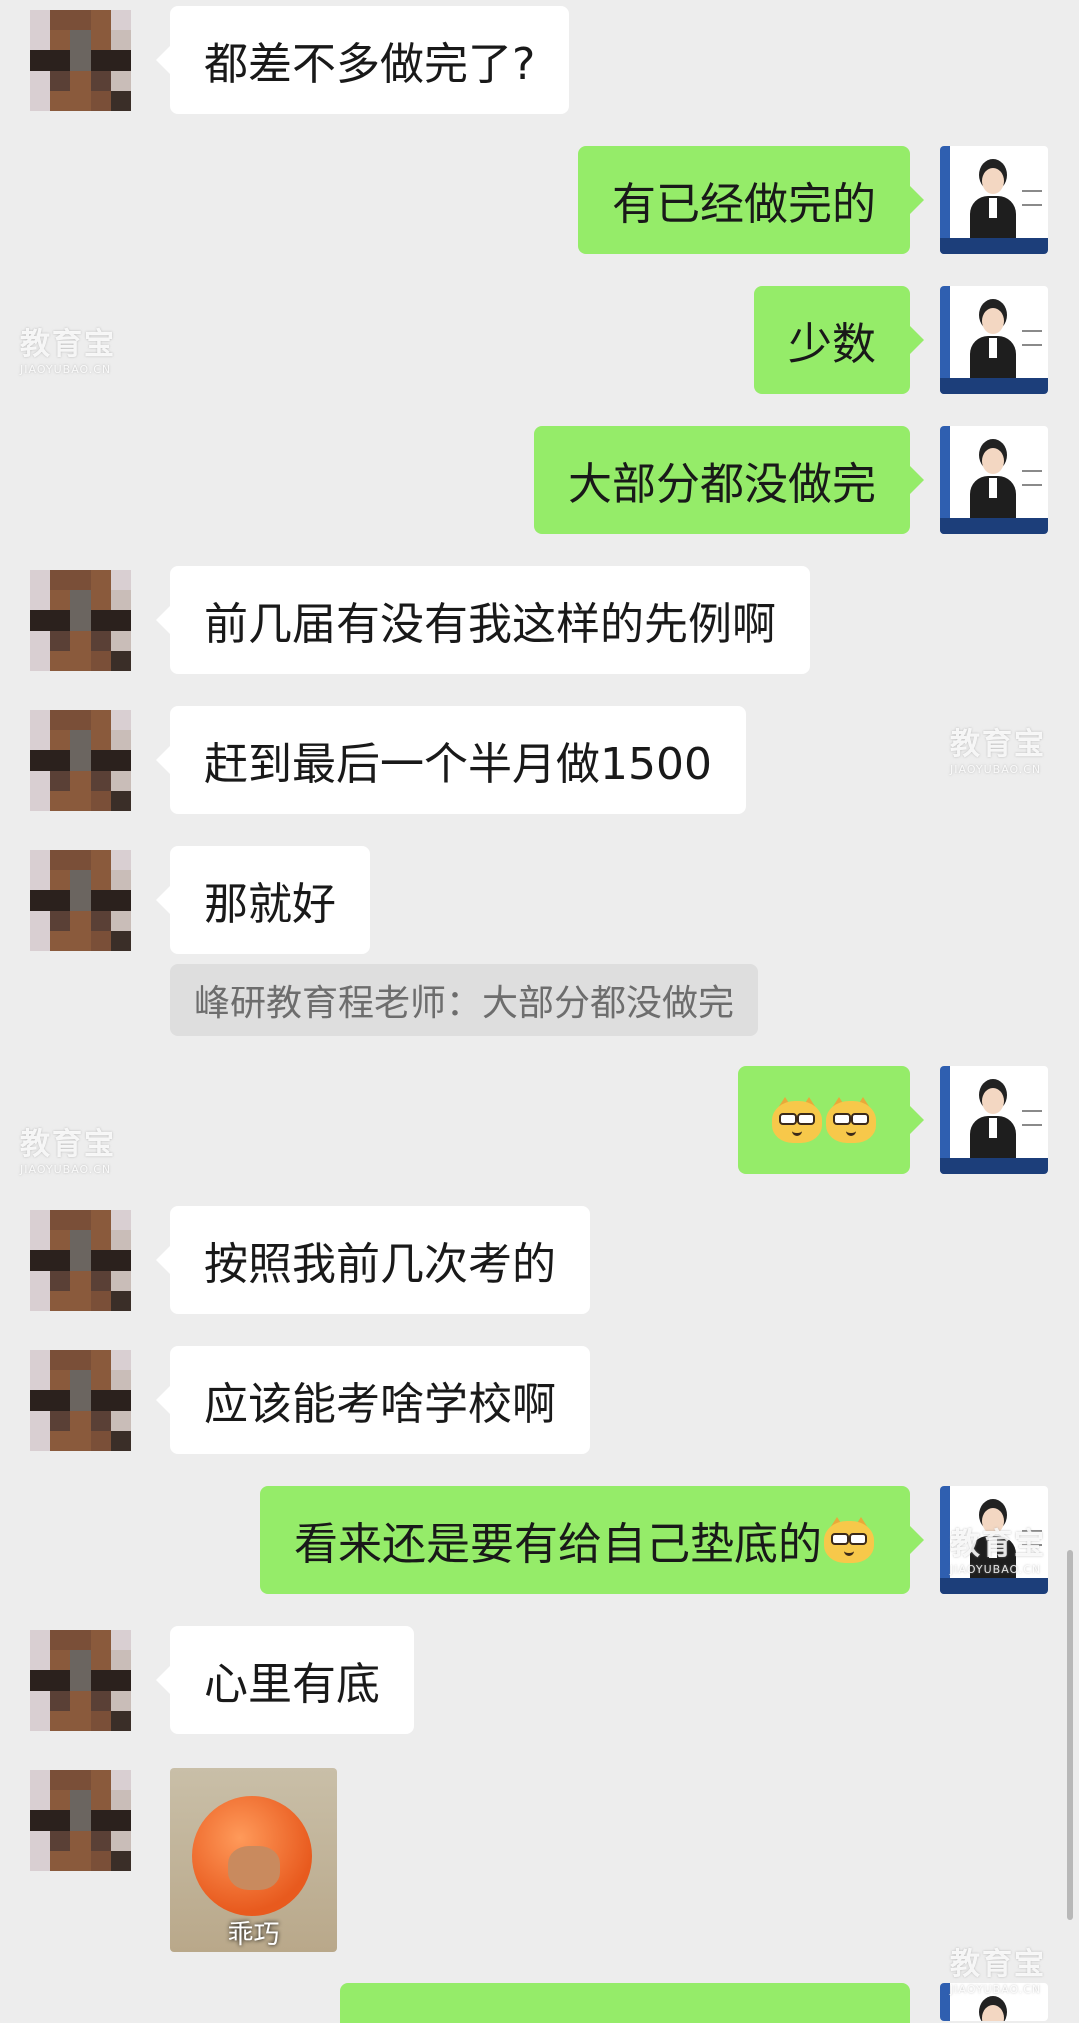  What do you see at coordinates (729, 480) in the screenshot?
I see `message-bubble: 大部分都没做完` at bounding box center [729, 480].